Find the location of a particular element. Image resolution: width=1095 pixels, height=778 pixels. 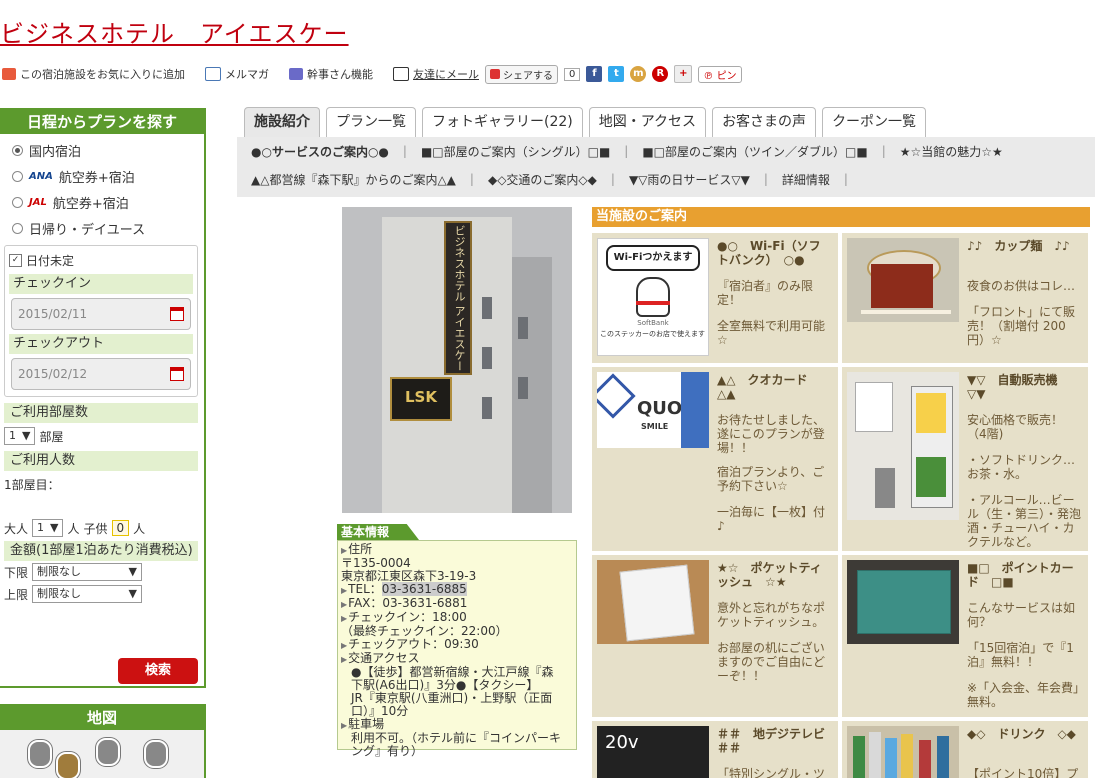

point-card-image is located at coordinates (903, 602).